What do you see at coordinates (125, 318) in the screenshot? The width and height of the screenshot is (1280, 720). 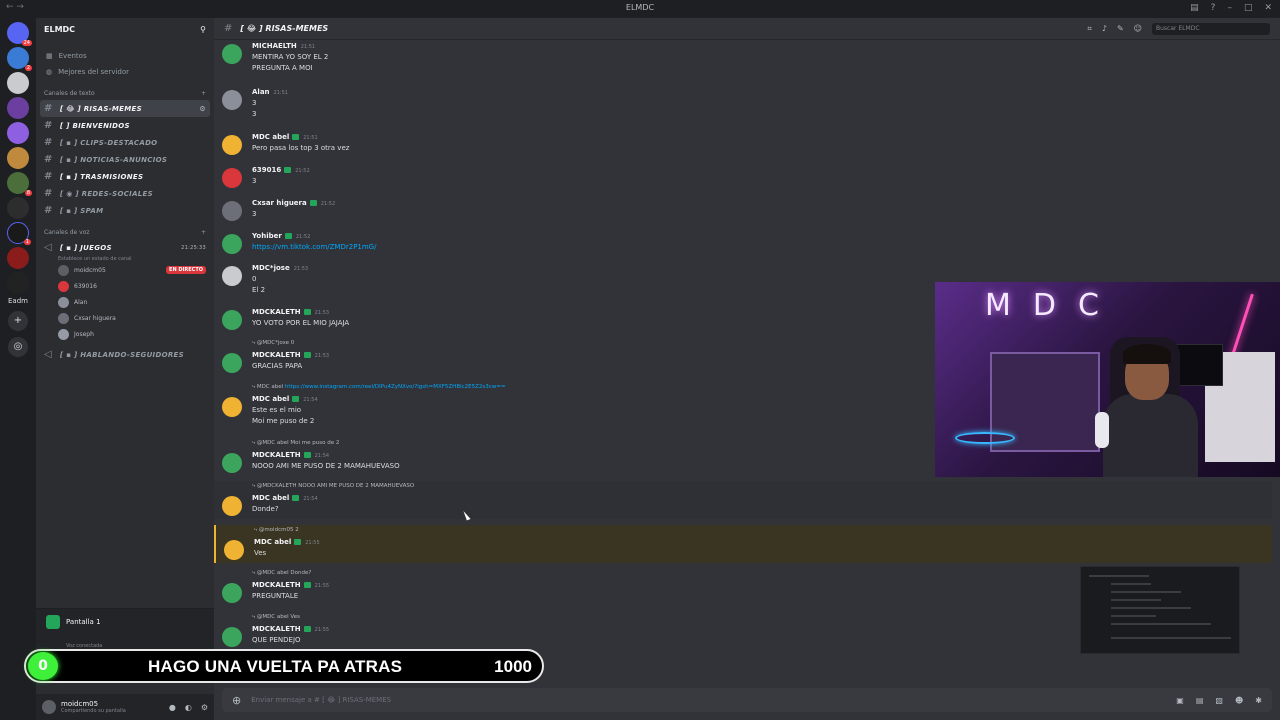 I see `voice-user: Cxsar higuera` at bounding box center [125, 318].